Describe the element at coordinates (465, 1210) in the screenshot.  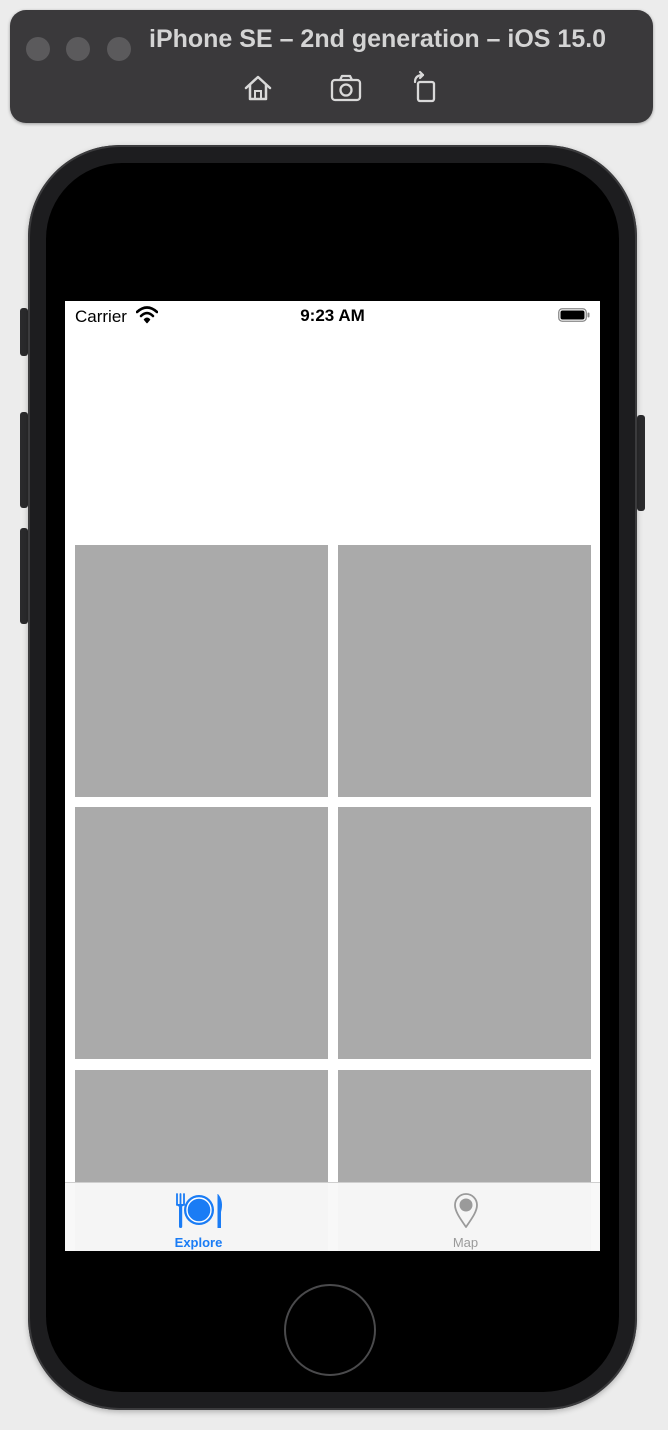
I see `map-pin-icon` at that location.